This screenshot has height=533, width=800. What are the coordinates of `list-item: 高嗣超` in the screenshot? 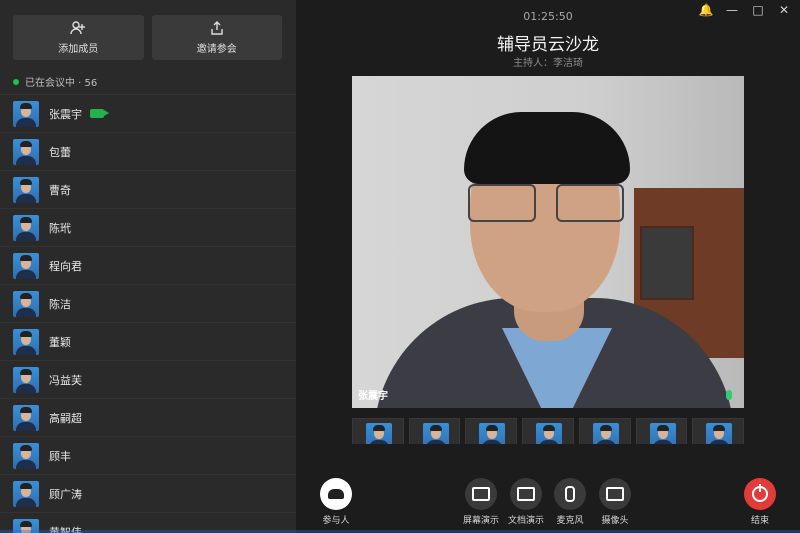 It's located at (148, 417).